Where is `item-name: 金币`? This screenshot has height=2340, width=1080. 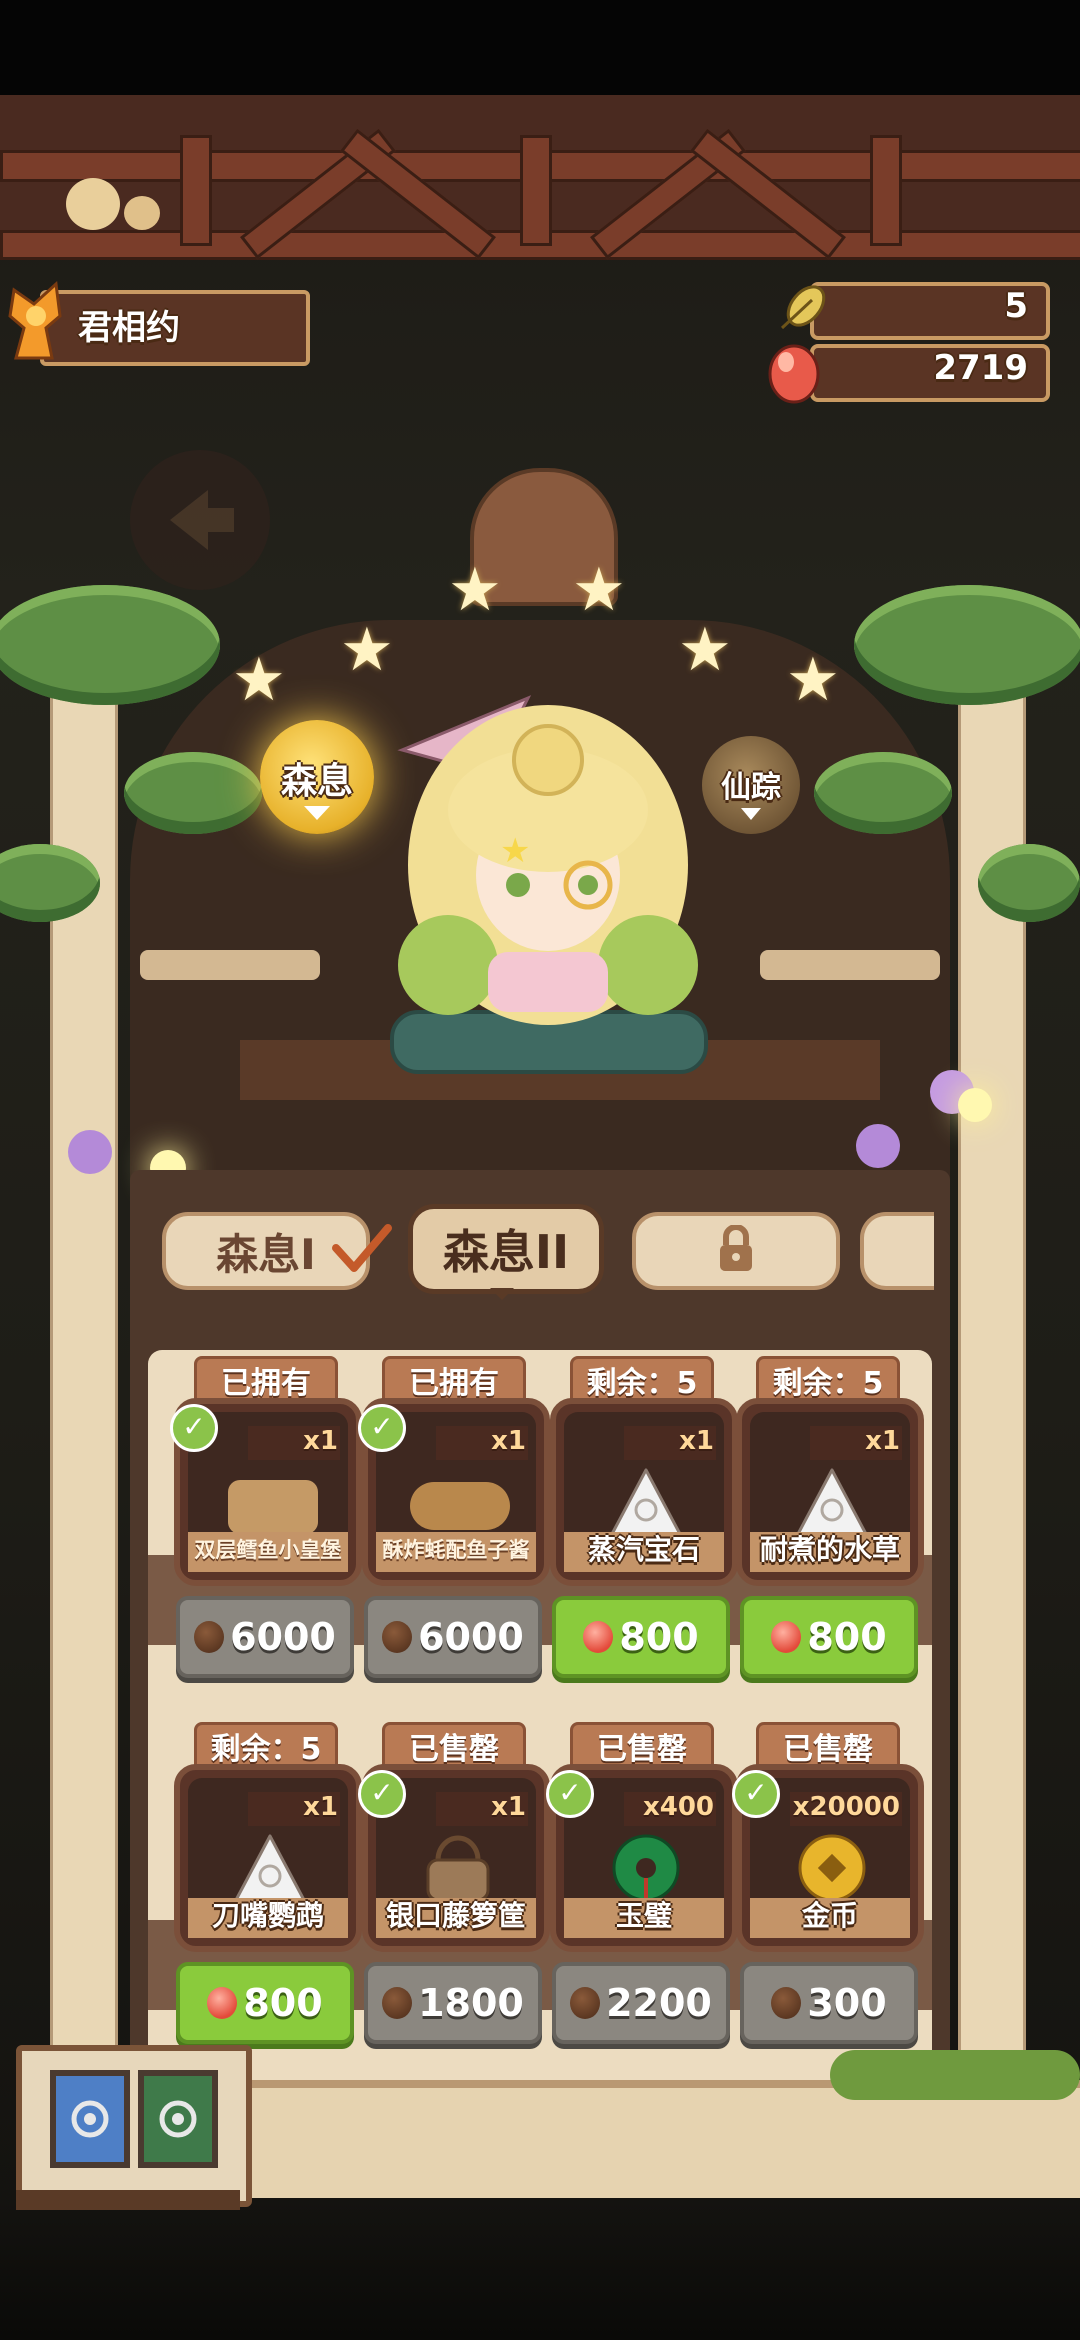 item-name: 金币 is located at coordinates (829, 1915).